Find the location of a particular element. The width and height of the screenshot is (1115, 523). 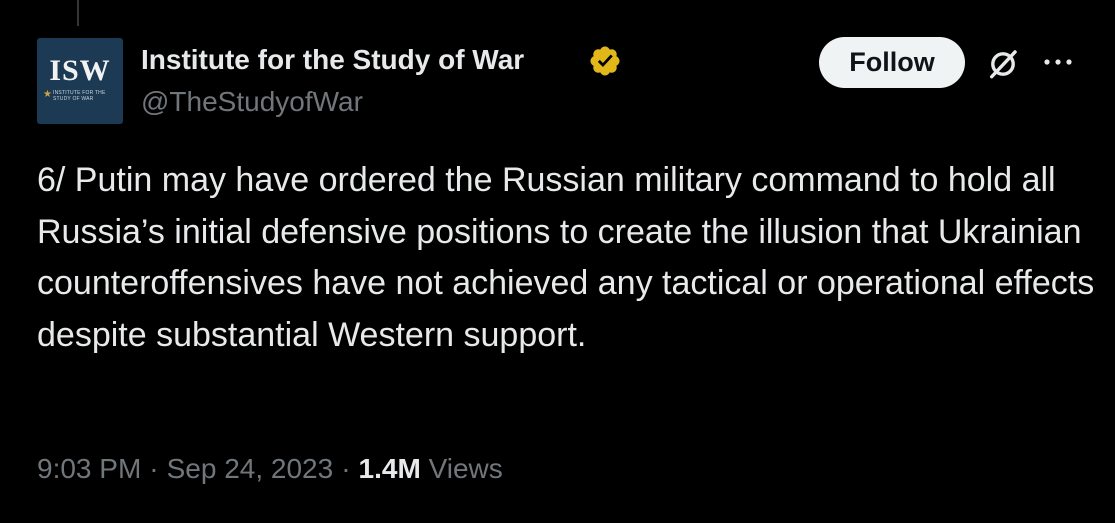

avatar-logo-text: ISW is located at coordinates (80, 70).